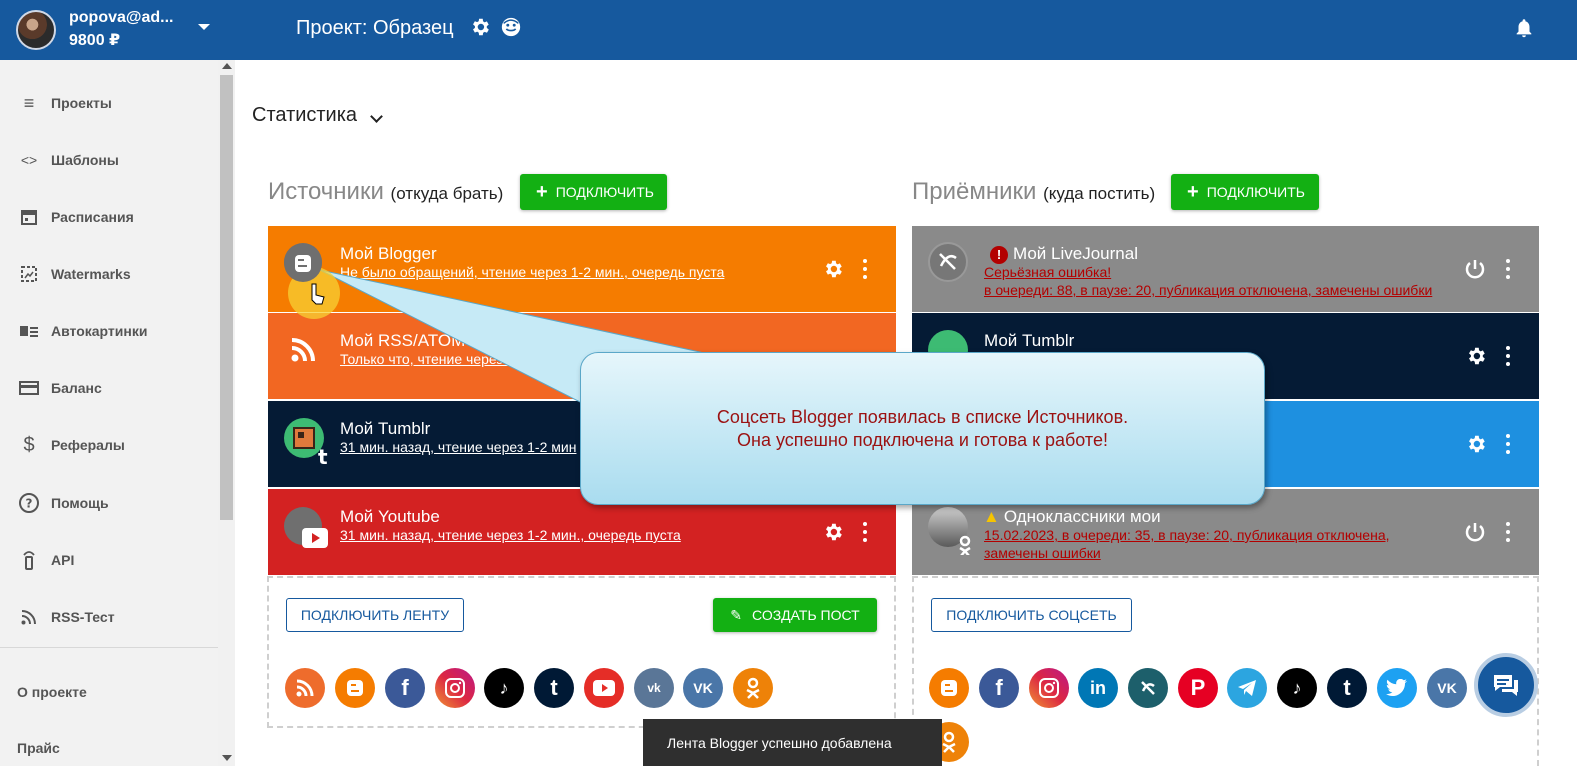 The image size is (1577, 766). Describe the element at coordinates (109, 647) in the screenshot. I see `sidebar-divider` at that location.